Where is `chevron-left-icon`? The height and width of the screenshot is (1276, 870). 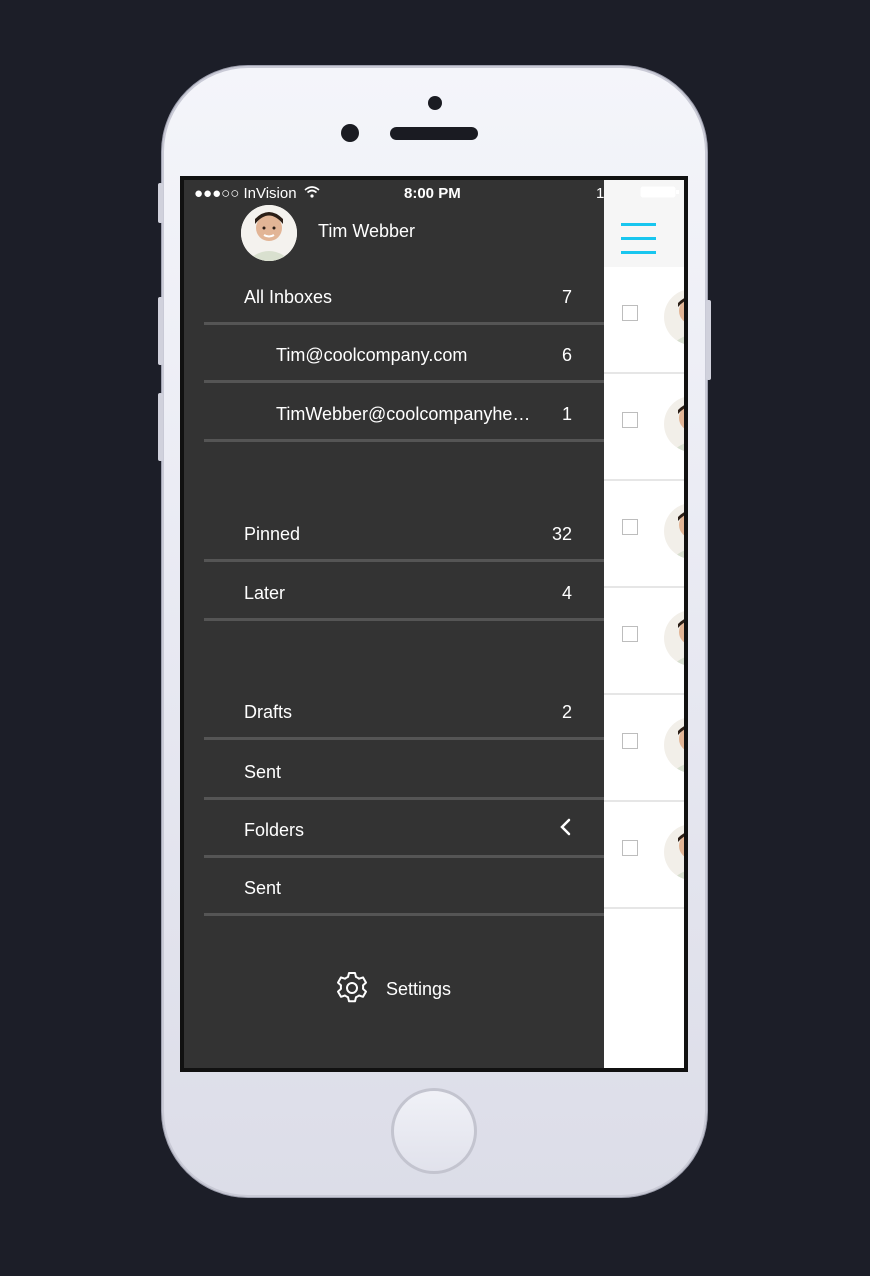 chevron-left-icon is located at coordinates (565, 827).